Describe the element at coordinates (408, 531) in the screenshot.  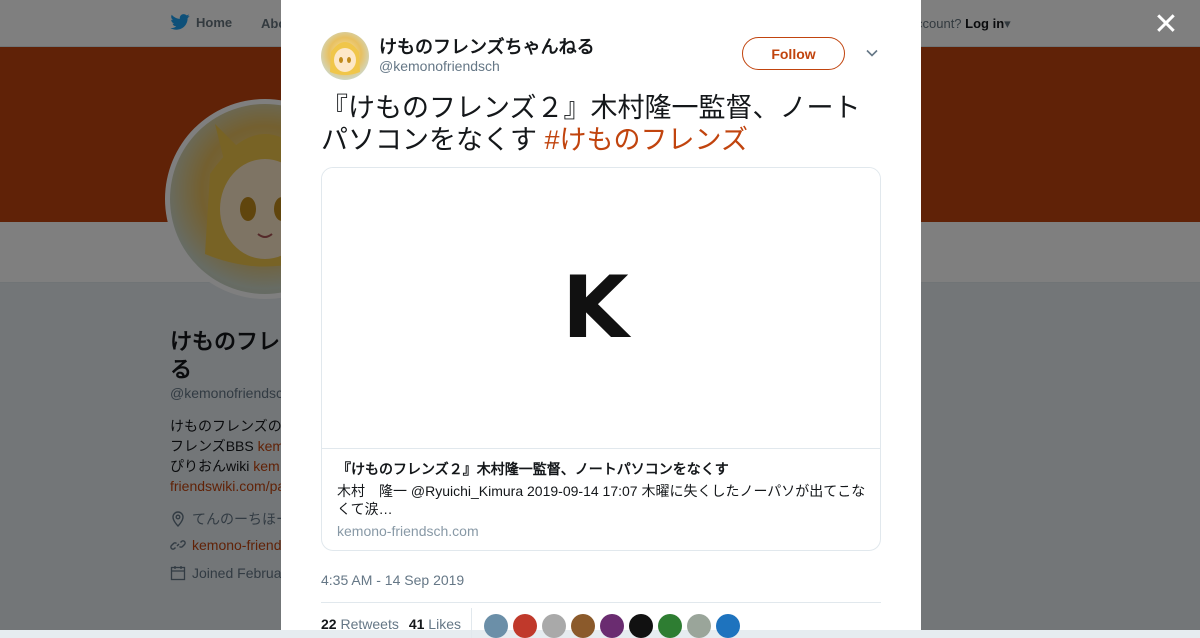
I see `card-domain: kemono-friendsch.com` at that location.